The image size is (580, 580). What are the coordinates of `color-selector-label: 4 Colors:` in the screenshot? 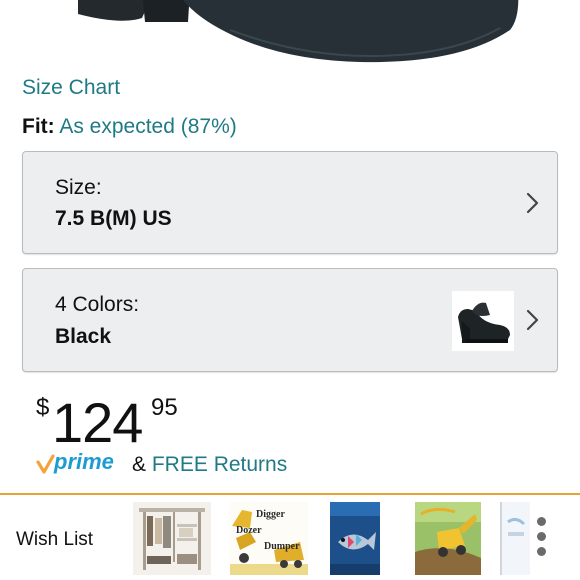 It's located at (97, 304).